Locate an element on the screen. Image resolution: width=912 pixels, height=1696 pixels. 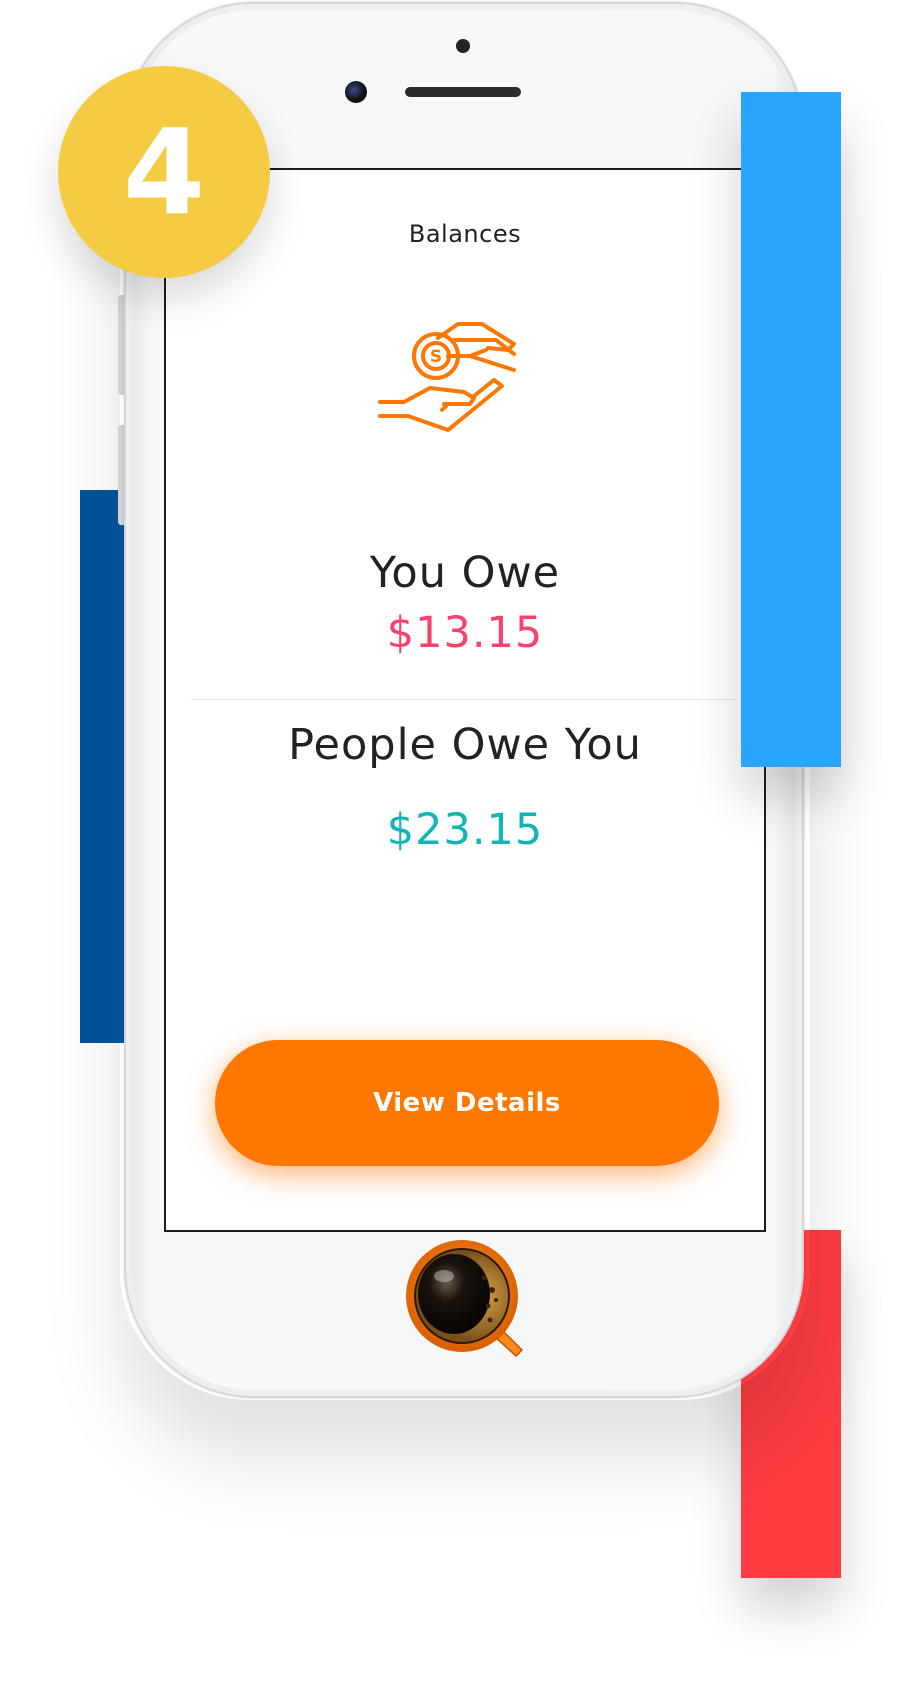
front-camera is located at coordinates (356, 92).